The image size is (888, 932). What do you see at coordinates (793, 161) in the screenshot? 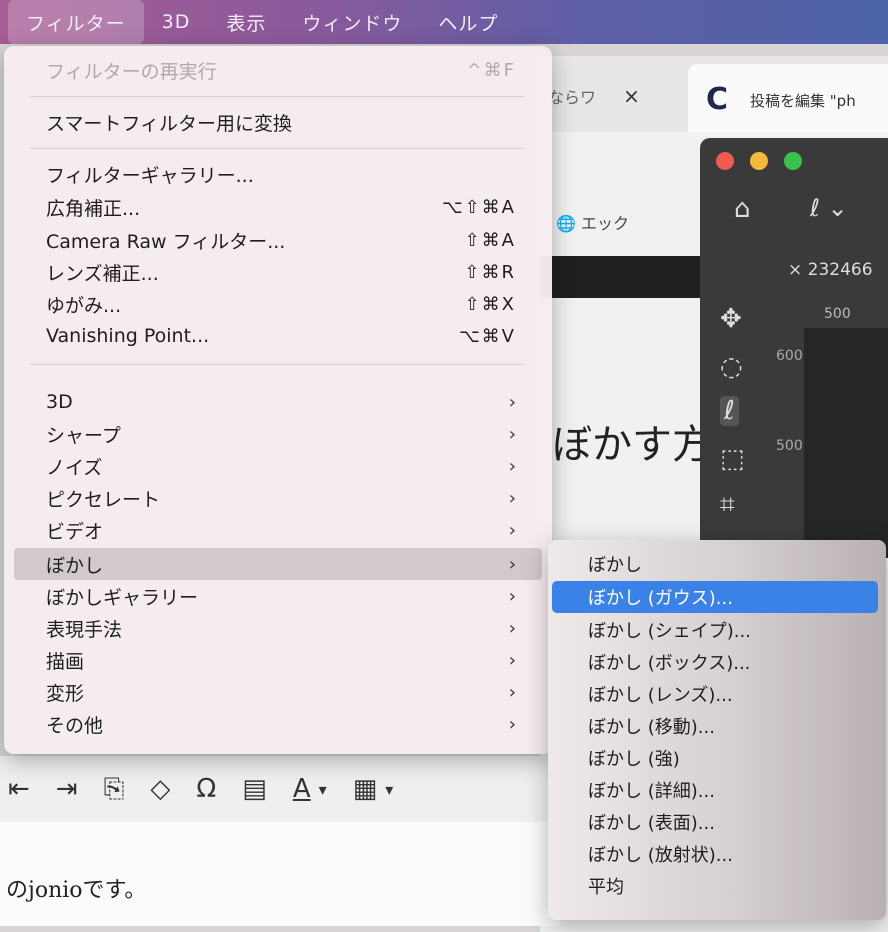
I see `maximize-window-icon` at bounding box center [793, 161].